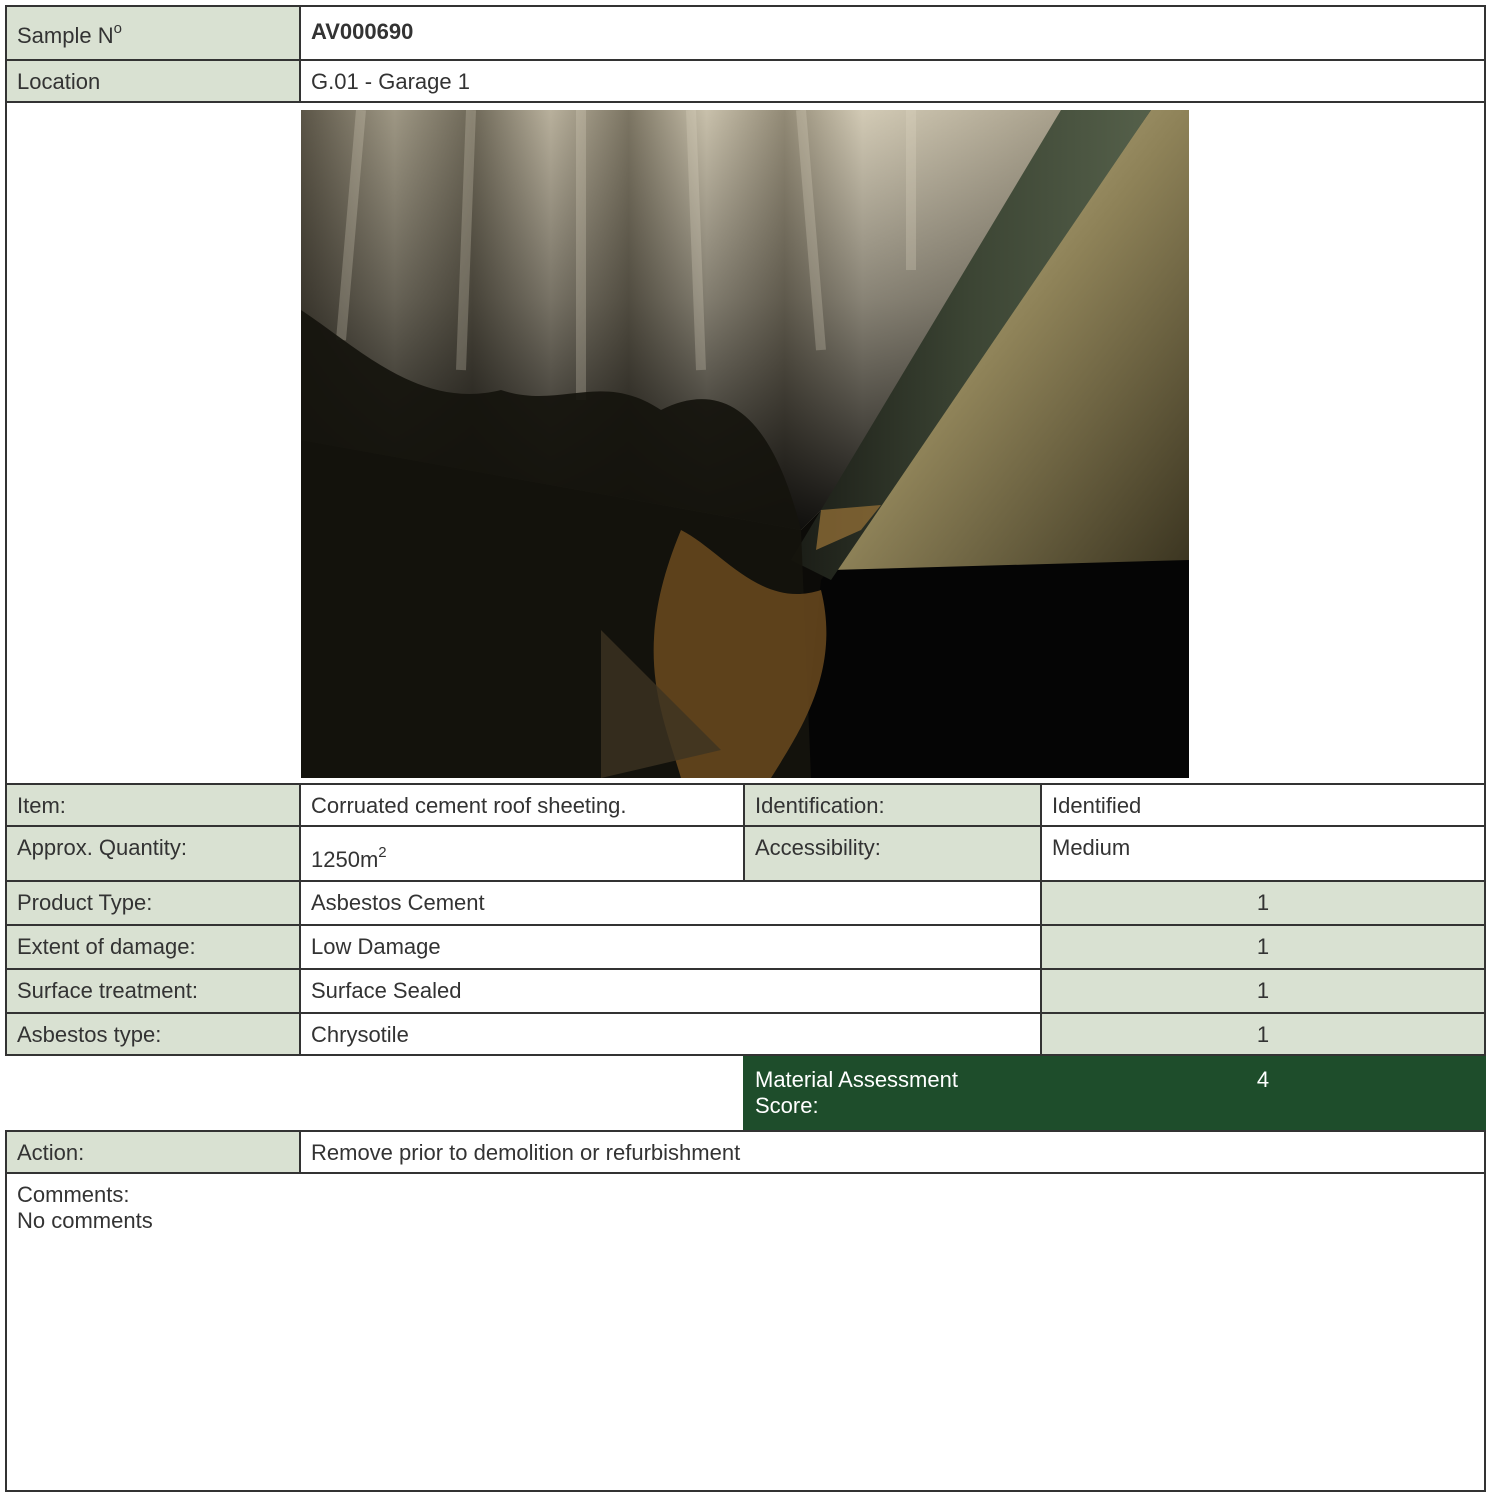 The height and width of the screenshot is (1492, 1490). Describe the element at coordinates (59, 81) in the screenshot. I see `location-label-text: Location` at that location.